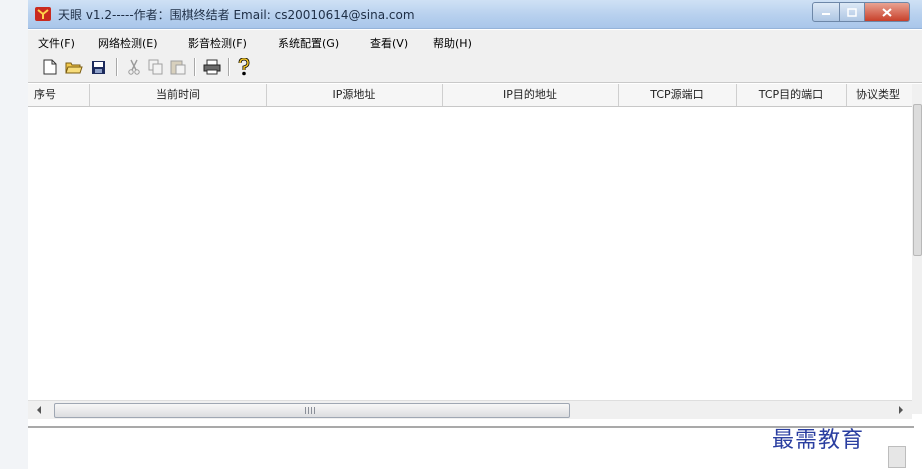 This screenshot has height=471, width=922. Describe the element at coordinates (880, 95) in the screenshot. I see `column-header-protocol: 协议类型` at that location.